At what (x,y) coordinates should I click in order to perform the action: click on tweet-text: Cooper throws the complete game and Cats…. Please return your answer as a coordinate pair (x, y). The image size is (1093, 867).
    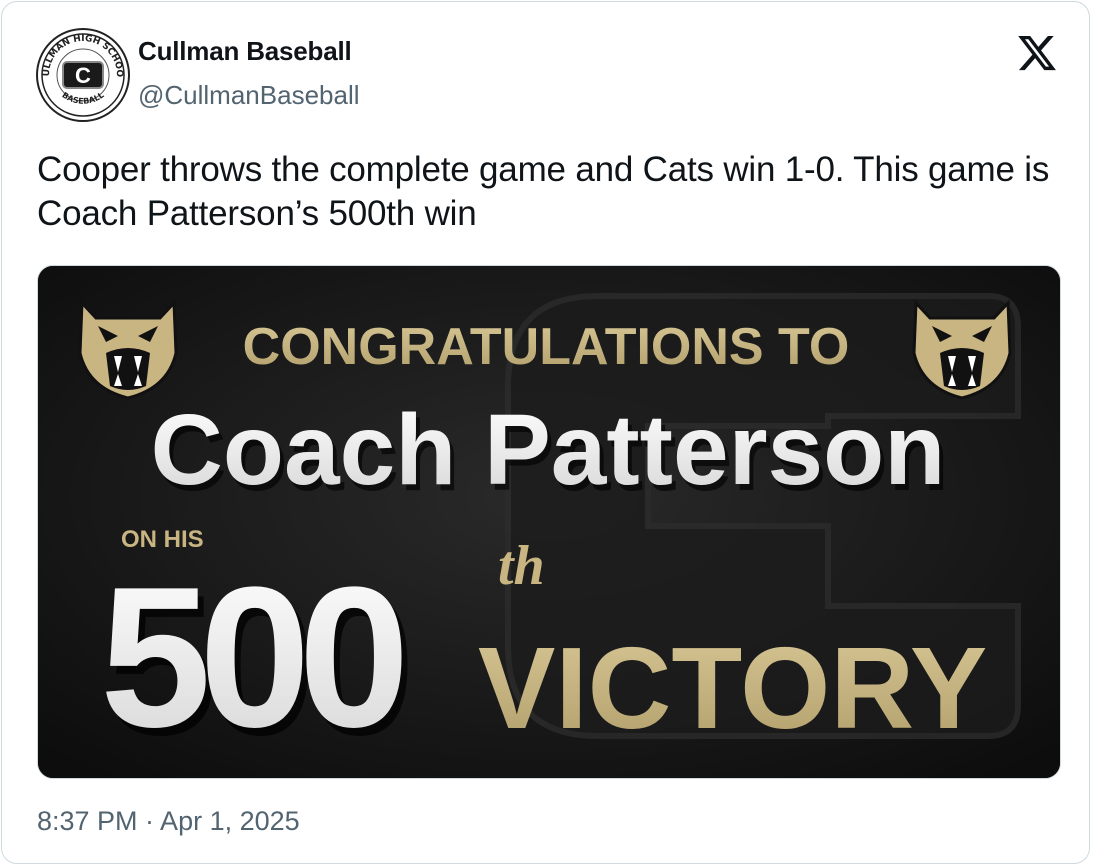
    Looking at the image, I should click on (543, 191).